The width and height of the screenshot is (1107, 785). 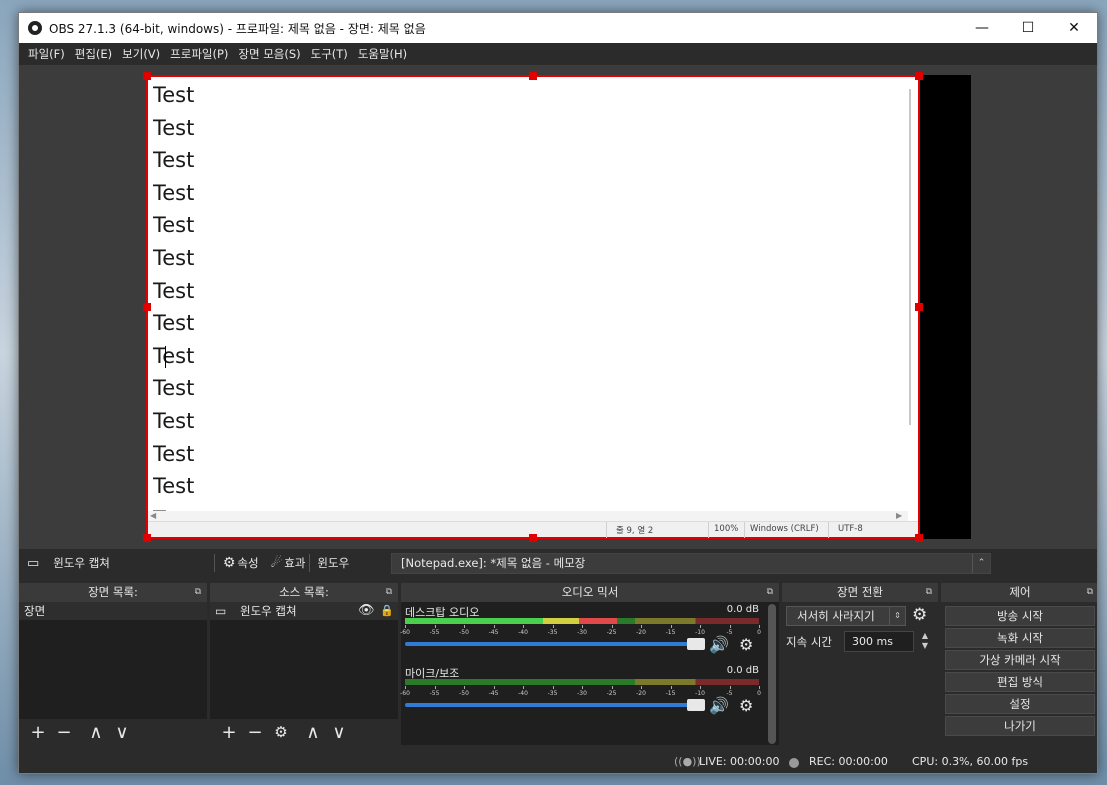 What do you see at coordinates (850, 529) in the screenshot?
I see `encoding: UTF-8` at bounding box center [850, 529].